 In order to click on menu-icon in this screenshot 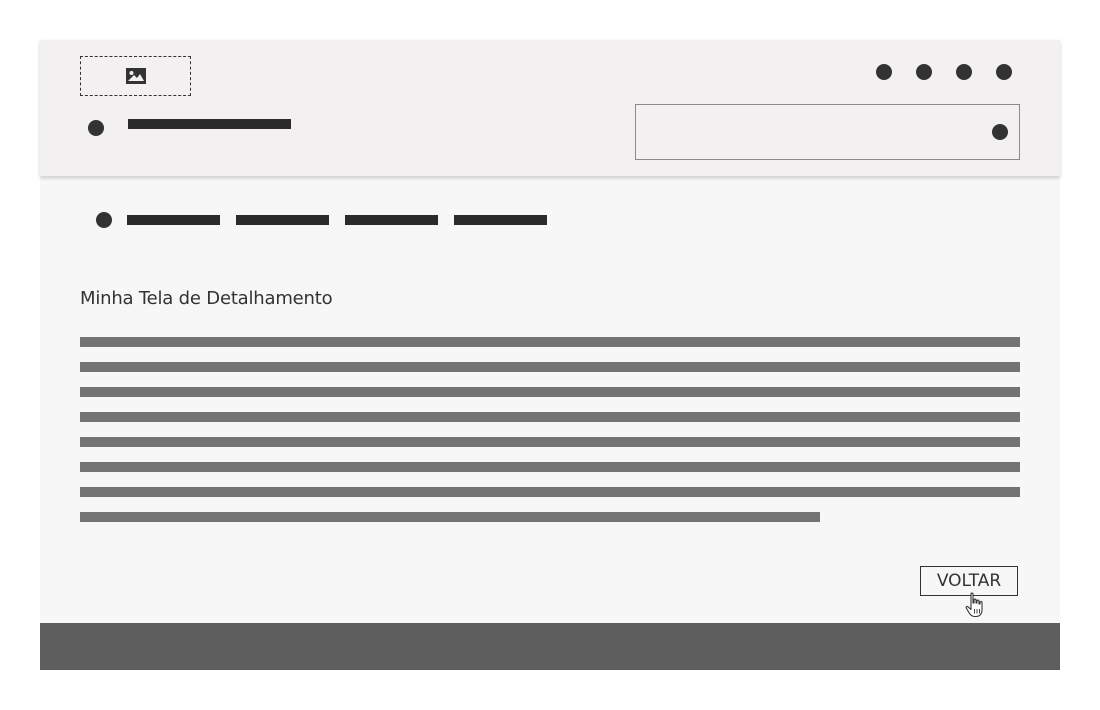, I will do `click(96, 128)`.